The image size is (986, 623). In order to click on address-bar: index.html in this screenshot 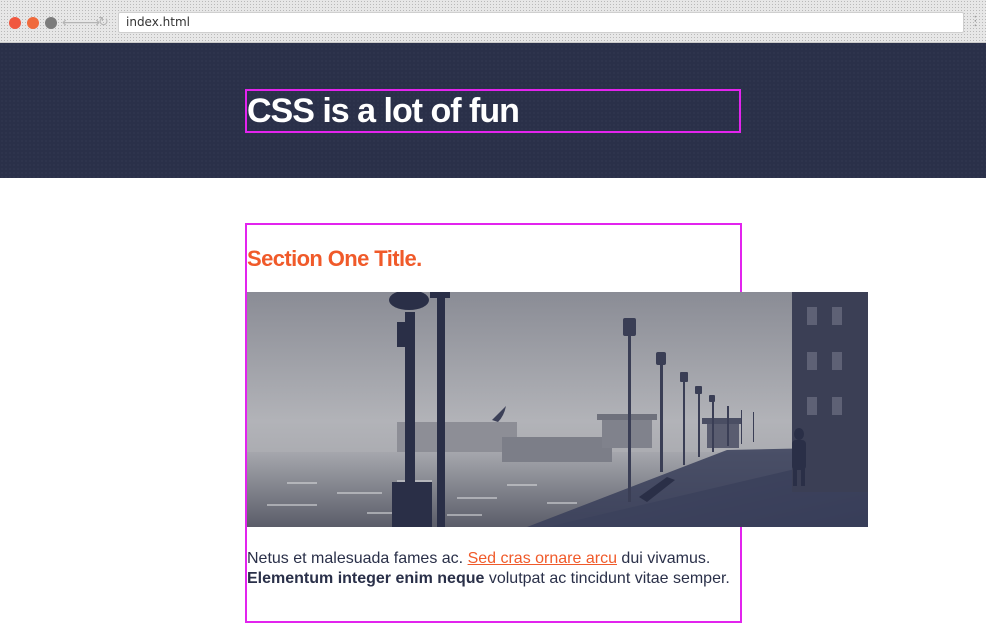, I will do `click(541, 22)`.